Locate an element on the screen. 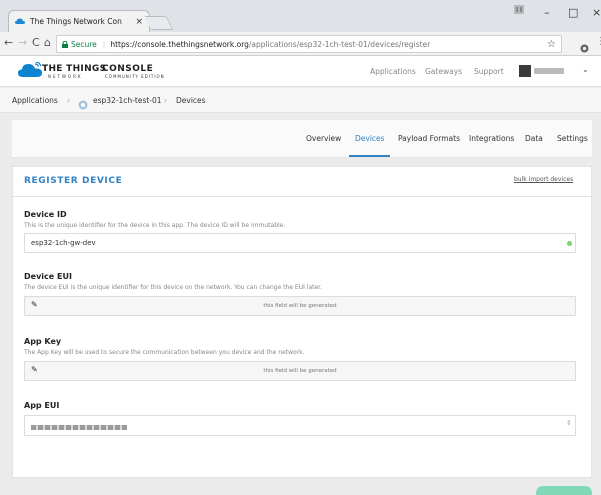  secure-label: Secure is located at coordinates (84, 44).